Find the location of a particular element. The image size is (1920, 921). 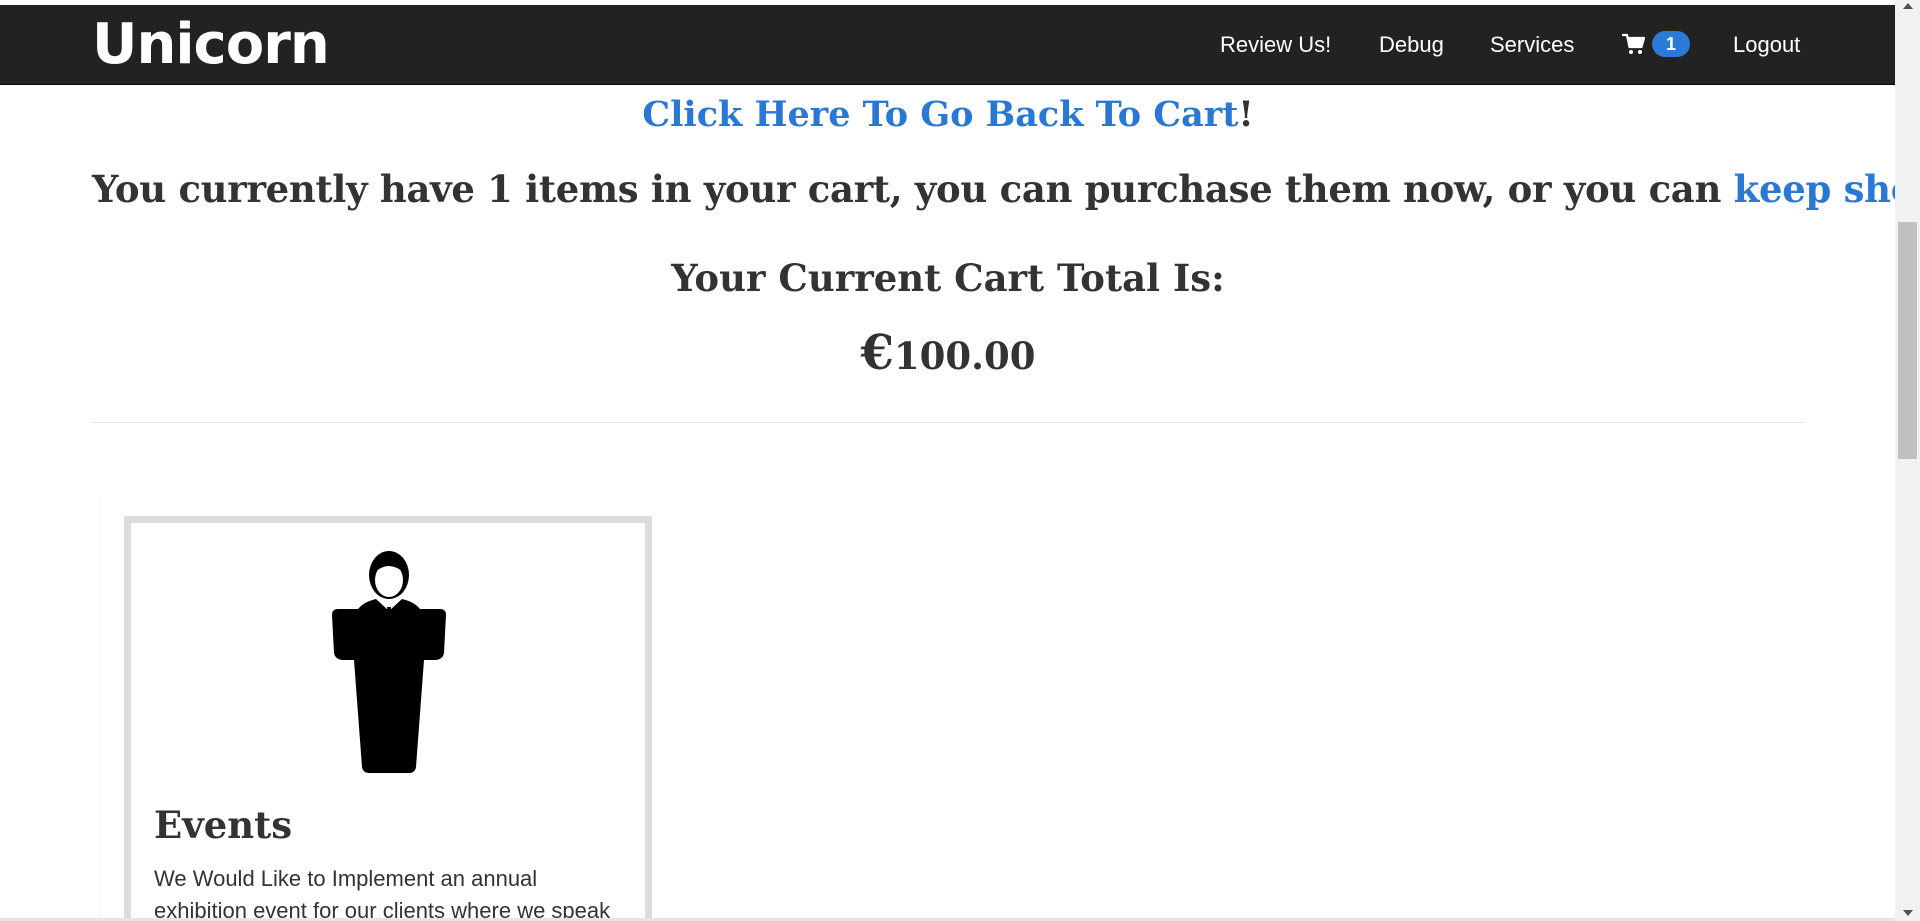

nav-logout-link: Logout is located at coordinates (1766, 45).